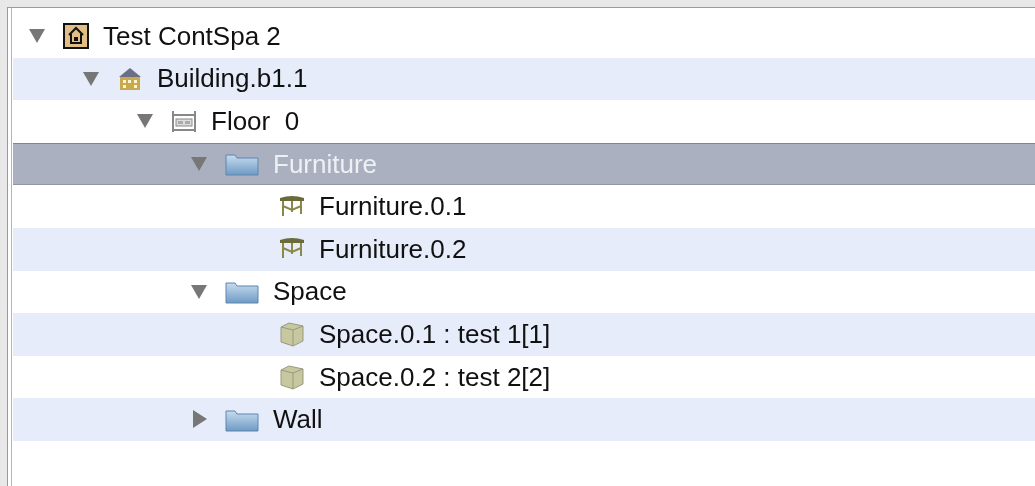  Describe the element at coordinates (310, 292) in the screenshot. I see `tree-item-label: Space` at that location.